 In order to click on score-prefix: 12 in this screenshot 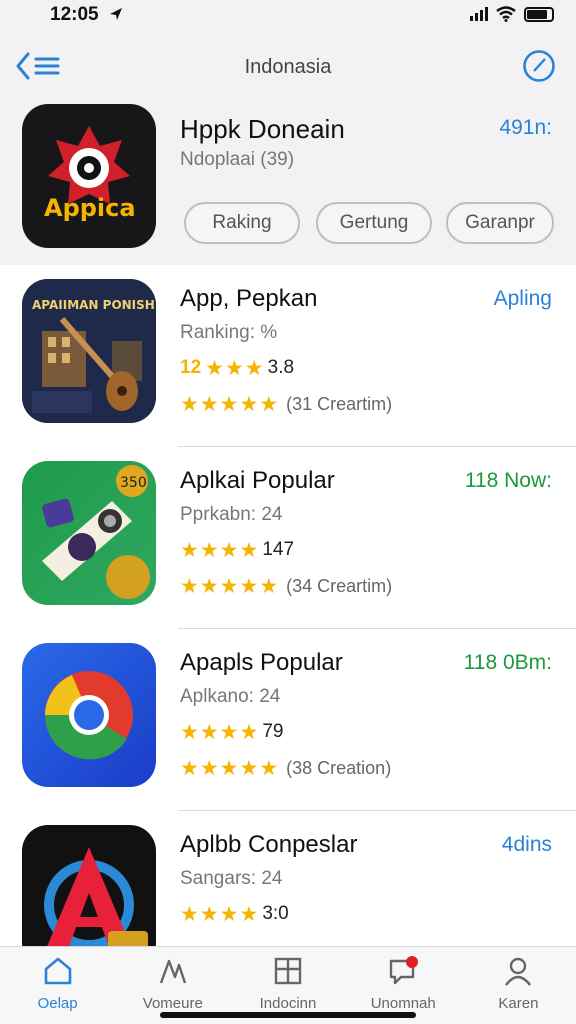, I will do `click(191, 367)`.